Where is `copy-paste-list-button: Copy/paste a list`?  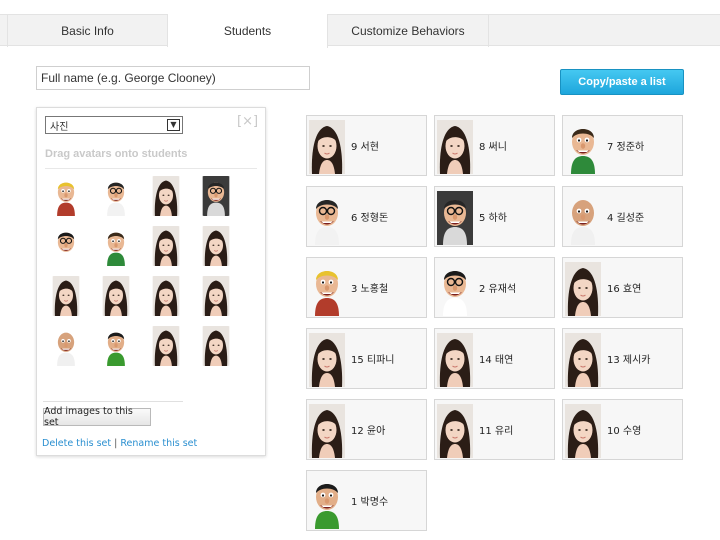
copy-paste-list-button: Copy/paste a list is located at coordinates (622, 82).